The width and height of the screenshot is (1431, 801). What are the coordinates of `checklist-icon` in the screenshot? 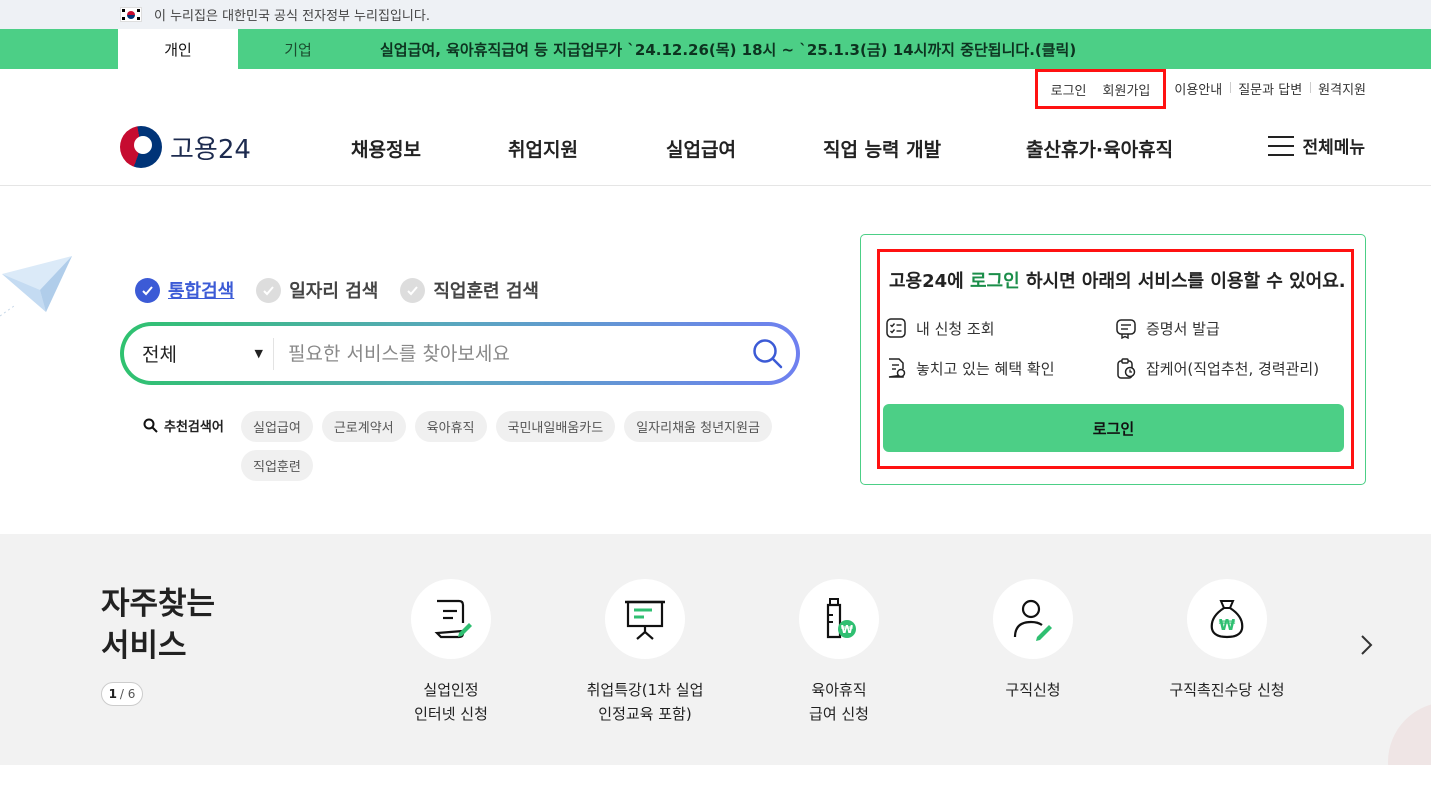 It's located at (896, 328).